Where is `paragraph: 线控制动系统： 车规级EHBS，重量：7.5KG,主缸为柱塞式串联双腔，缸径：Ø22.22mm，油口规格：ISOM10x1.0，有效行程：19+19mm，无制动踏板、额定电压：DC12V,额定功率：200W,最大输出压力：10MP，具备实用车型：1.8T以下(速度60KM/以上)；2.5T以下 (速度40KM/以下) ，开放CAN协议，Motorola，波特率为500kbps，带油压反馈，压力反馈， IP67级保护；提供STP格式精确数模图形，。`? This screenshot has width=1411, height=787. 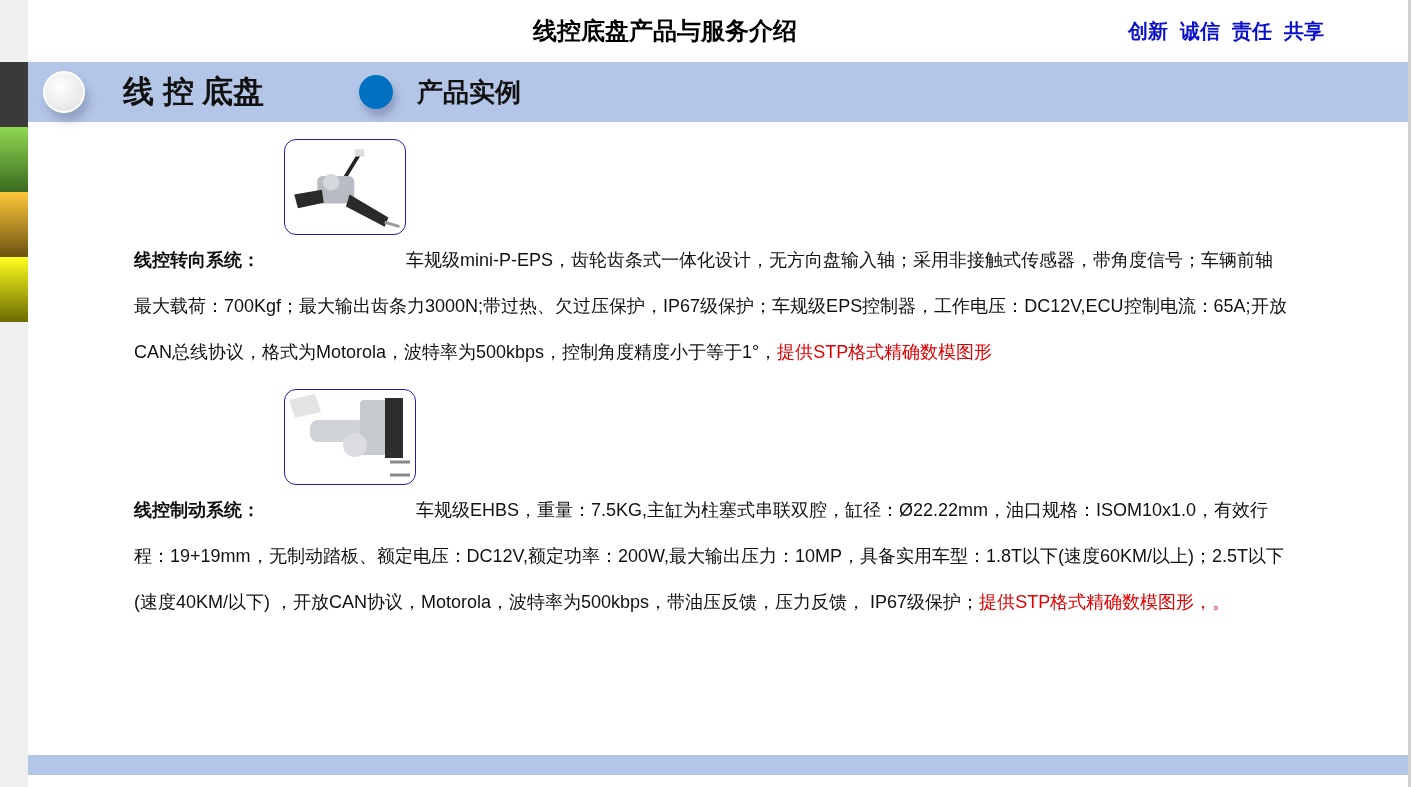
paragraph: 线控制动系统： 车规级EHBS，重量：7.5KG,主缸为柱塞式串联双腔，缸径：Ø22.22mm，油口规格：ISOM10x1.0，有效行程：19+19mm，无制动踏板、额定电压：DC12V,额定功率：200W,最大输出压力：10MP，具备实用车型：1.8T以下(速度60KM/以上)；2.5T以下 (速度40KM/以下) ，开放CAN协议，Motorola，波特率为500kbps，带油压反馈，压力反馈， IP67级保护；提供STP格式精确数模图形，。 is located at coordinates (709, 556).